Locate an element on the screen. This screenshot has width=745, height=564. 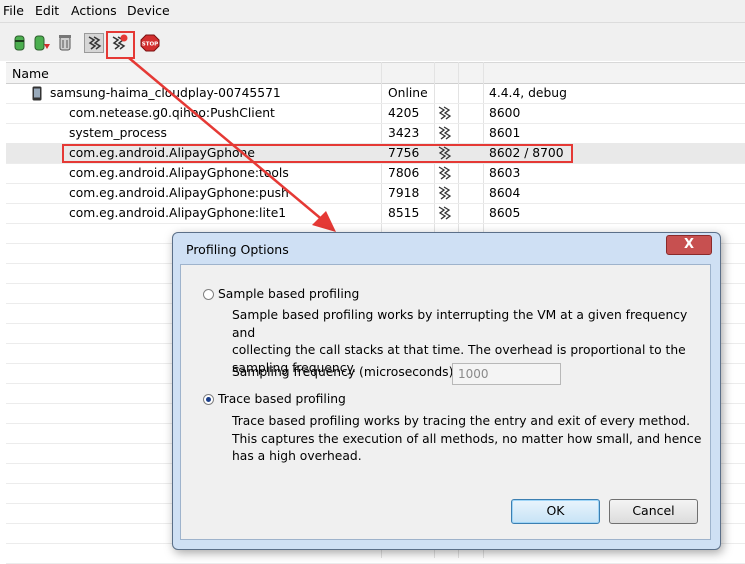
row-port: 8605 is located at coordinates (505, 213).